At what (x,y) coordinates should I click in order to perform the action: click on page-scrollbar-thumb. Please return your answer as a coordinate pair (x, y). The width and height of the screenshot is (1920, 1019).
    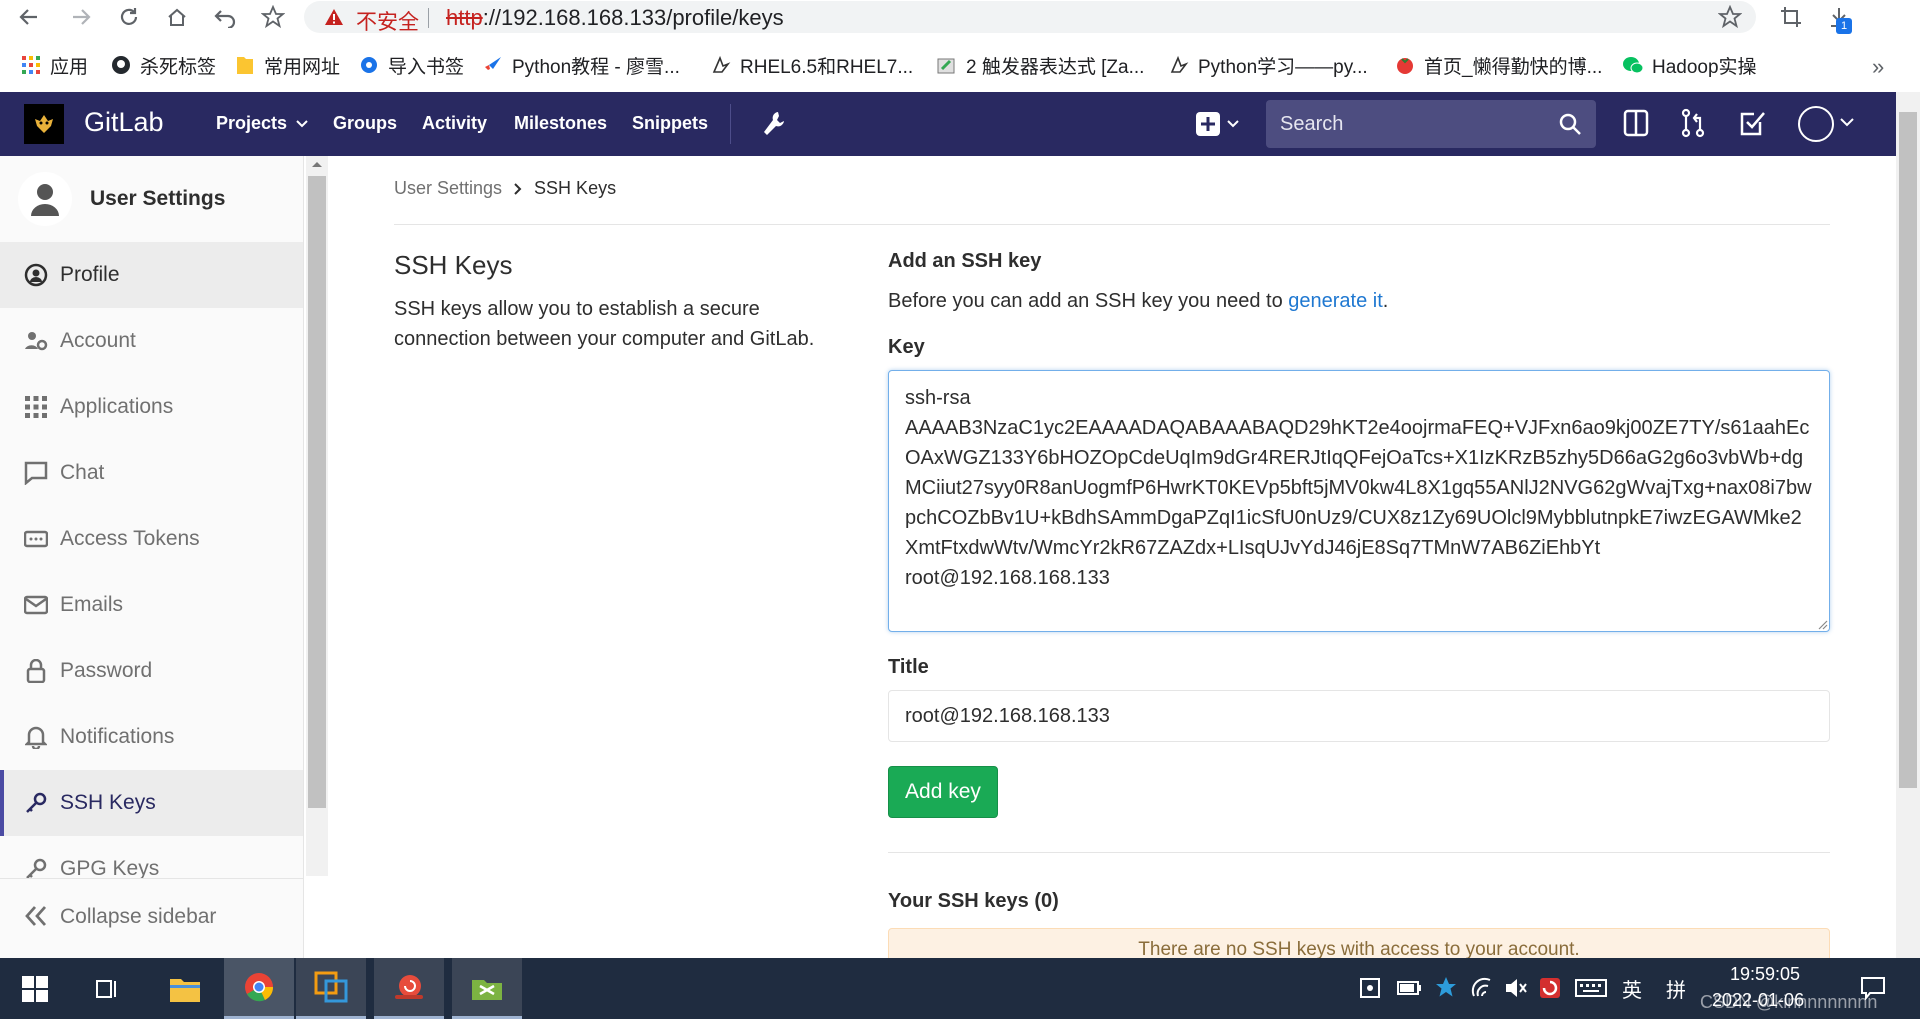
    Looking at the image, I should click on (1908, 450).